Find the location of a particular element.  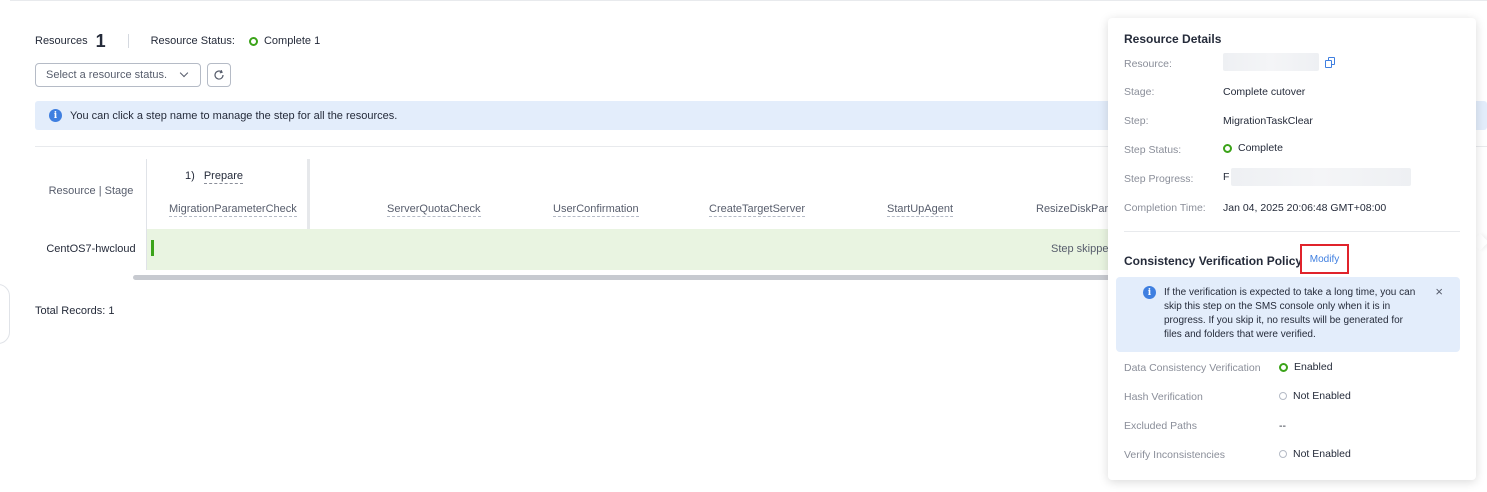

policy-value-hash: Not Enabled is located at coordinates (1315, 396).